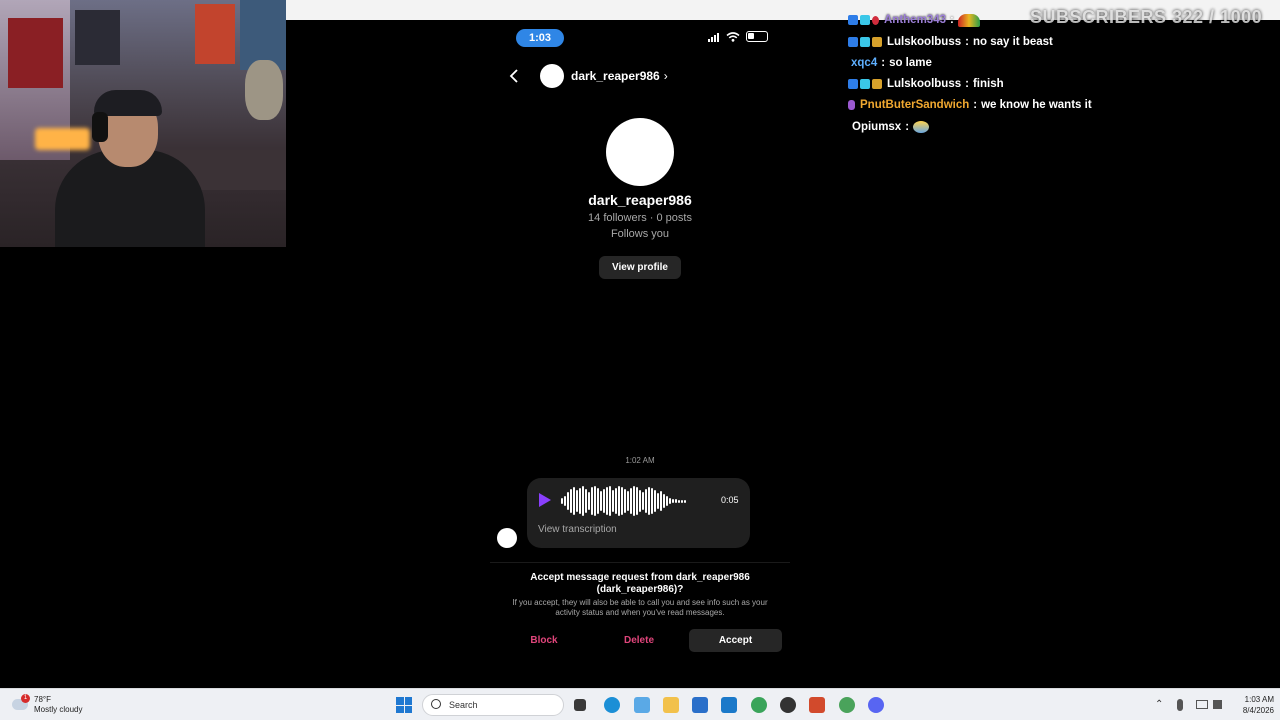 The height and width of the screenshot is (720, 1280). I want to click on block-button: Block, so click(544, 640).